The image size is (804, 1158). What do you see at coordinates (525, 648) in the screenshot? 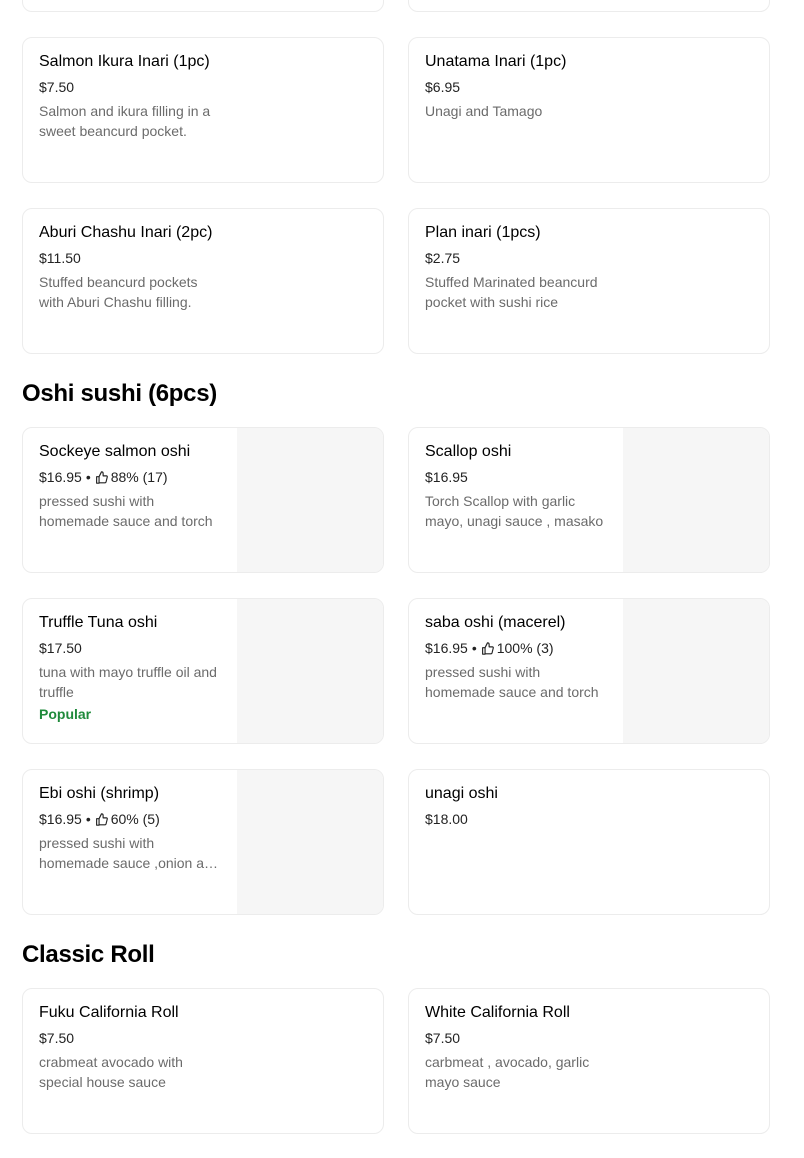
I see `item-rating: 100% (3)` at bounding box center [525, 648].